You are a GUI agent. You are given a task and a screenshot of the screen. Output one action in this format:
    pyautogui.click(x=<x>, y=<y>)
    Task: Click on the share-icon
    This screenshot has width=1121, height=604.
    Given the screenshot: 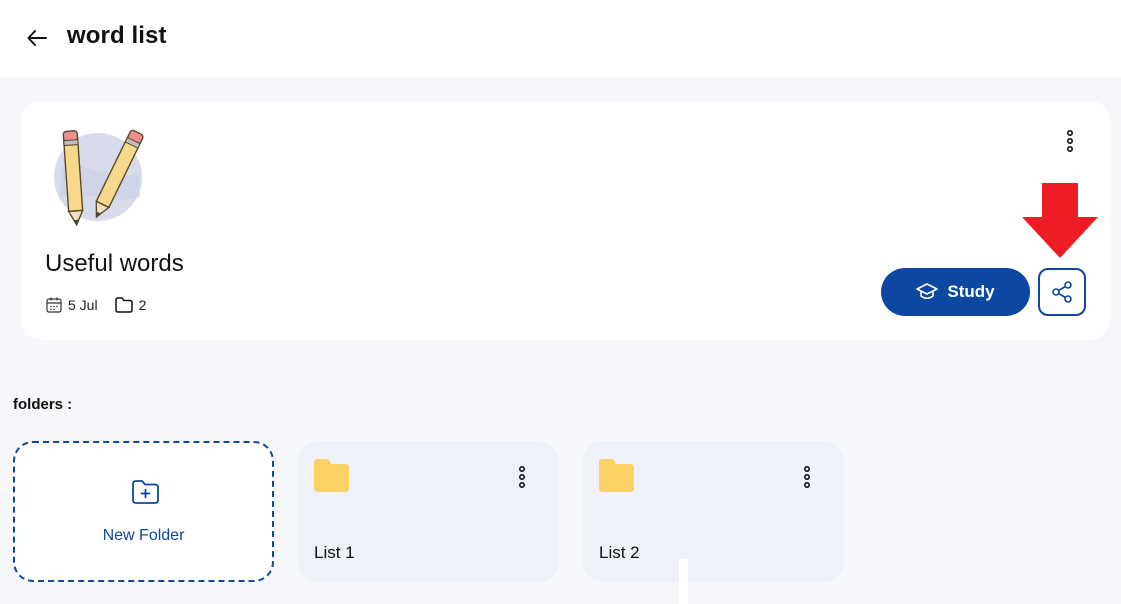 What is the action you would take?
    pyautogui.click(x=1062, y=292)
    